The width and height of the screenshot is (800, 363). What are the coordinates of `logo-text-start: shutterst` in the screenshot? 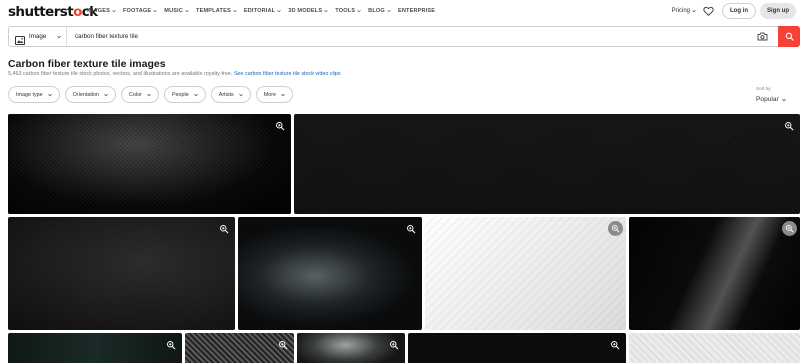 It's located at (41, 12).